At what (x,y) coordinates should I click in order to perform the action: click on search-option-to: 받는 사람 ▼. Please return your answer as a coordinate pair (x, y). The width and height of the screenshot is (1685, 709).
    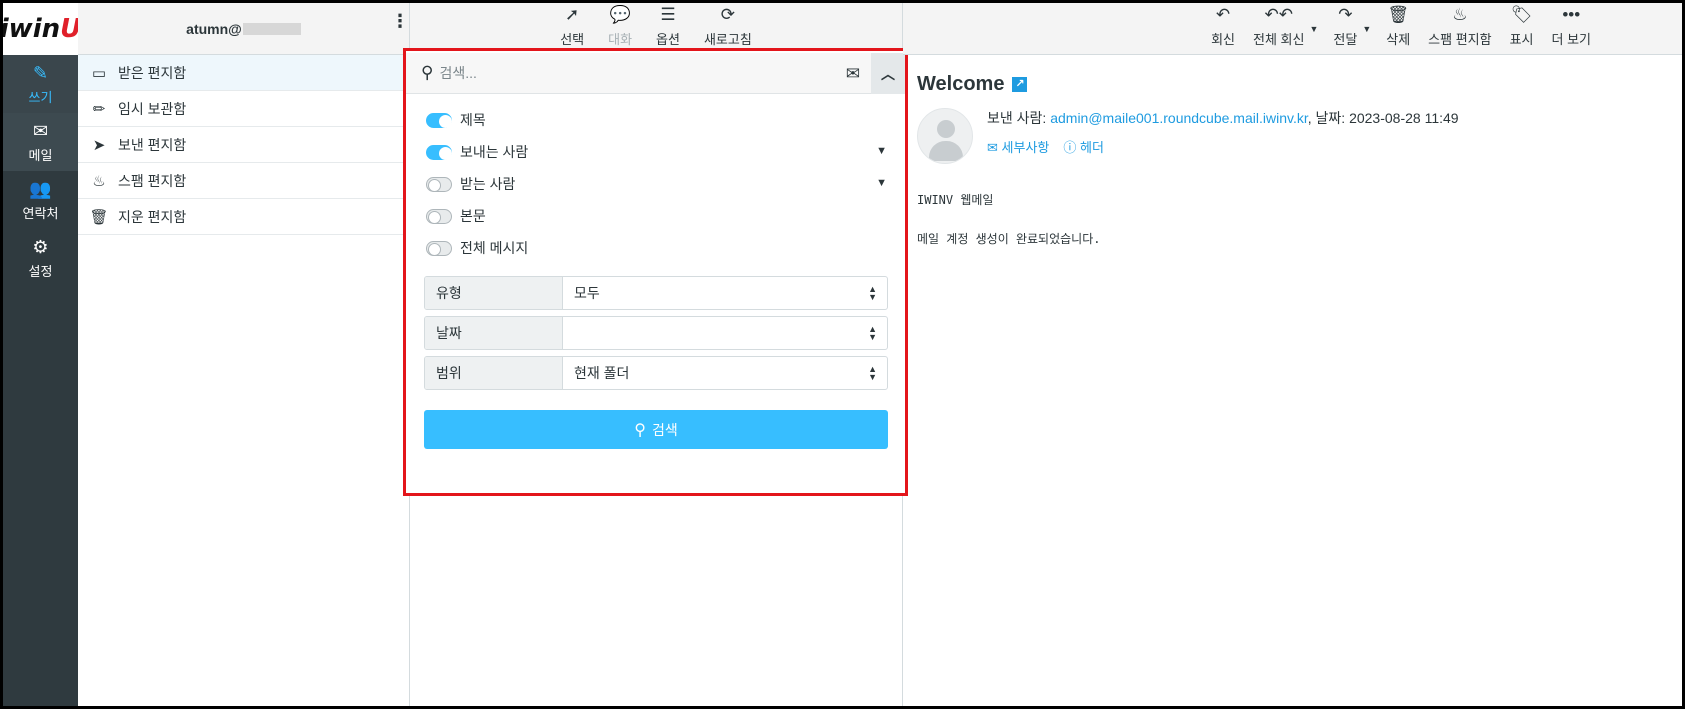
    Looking at the image, I should click on (655, 184).